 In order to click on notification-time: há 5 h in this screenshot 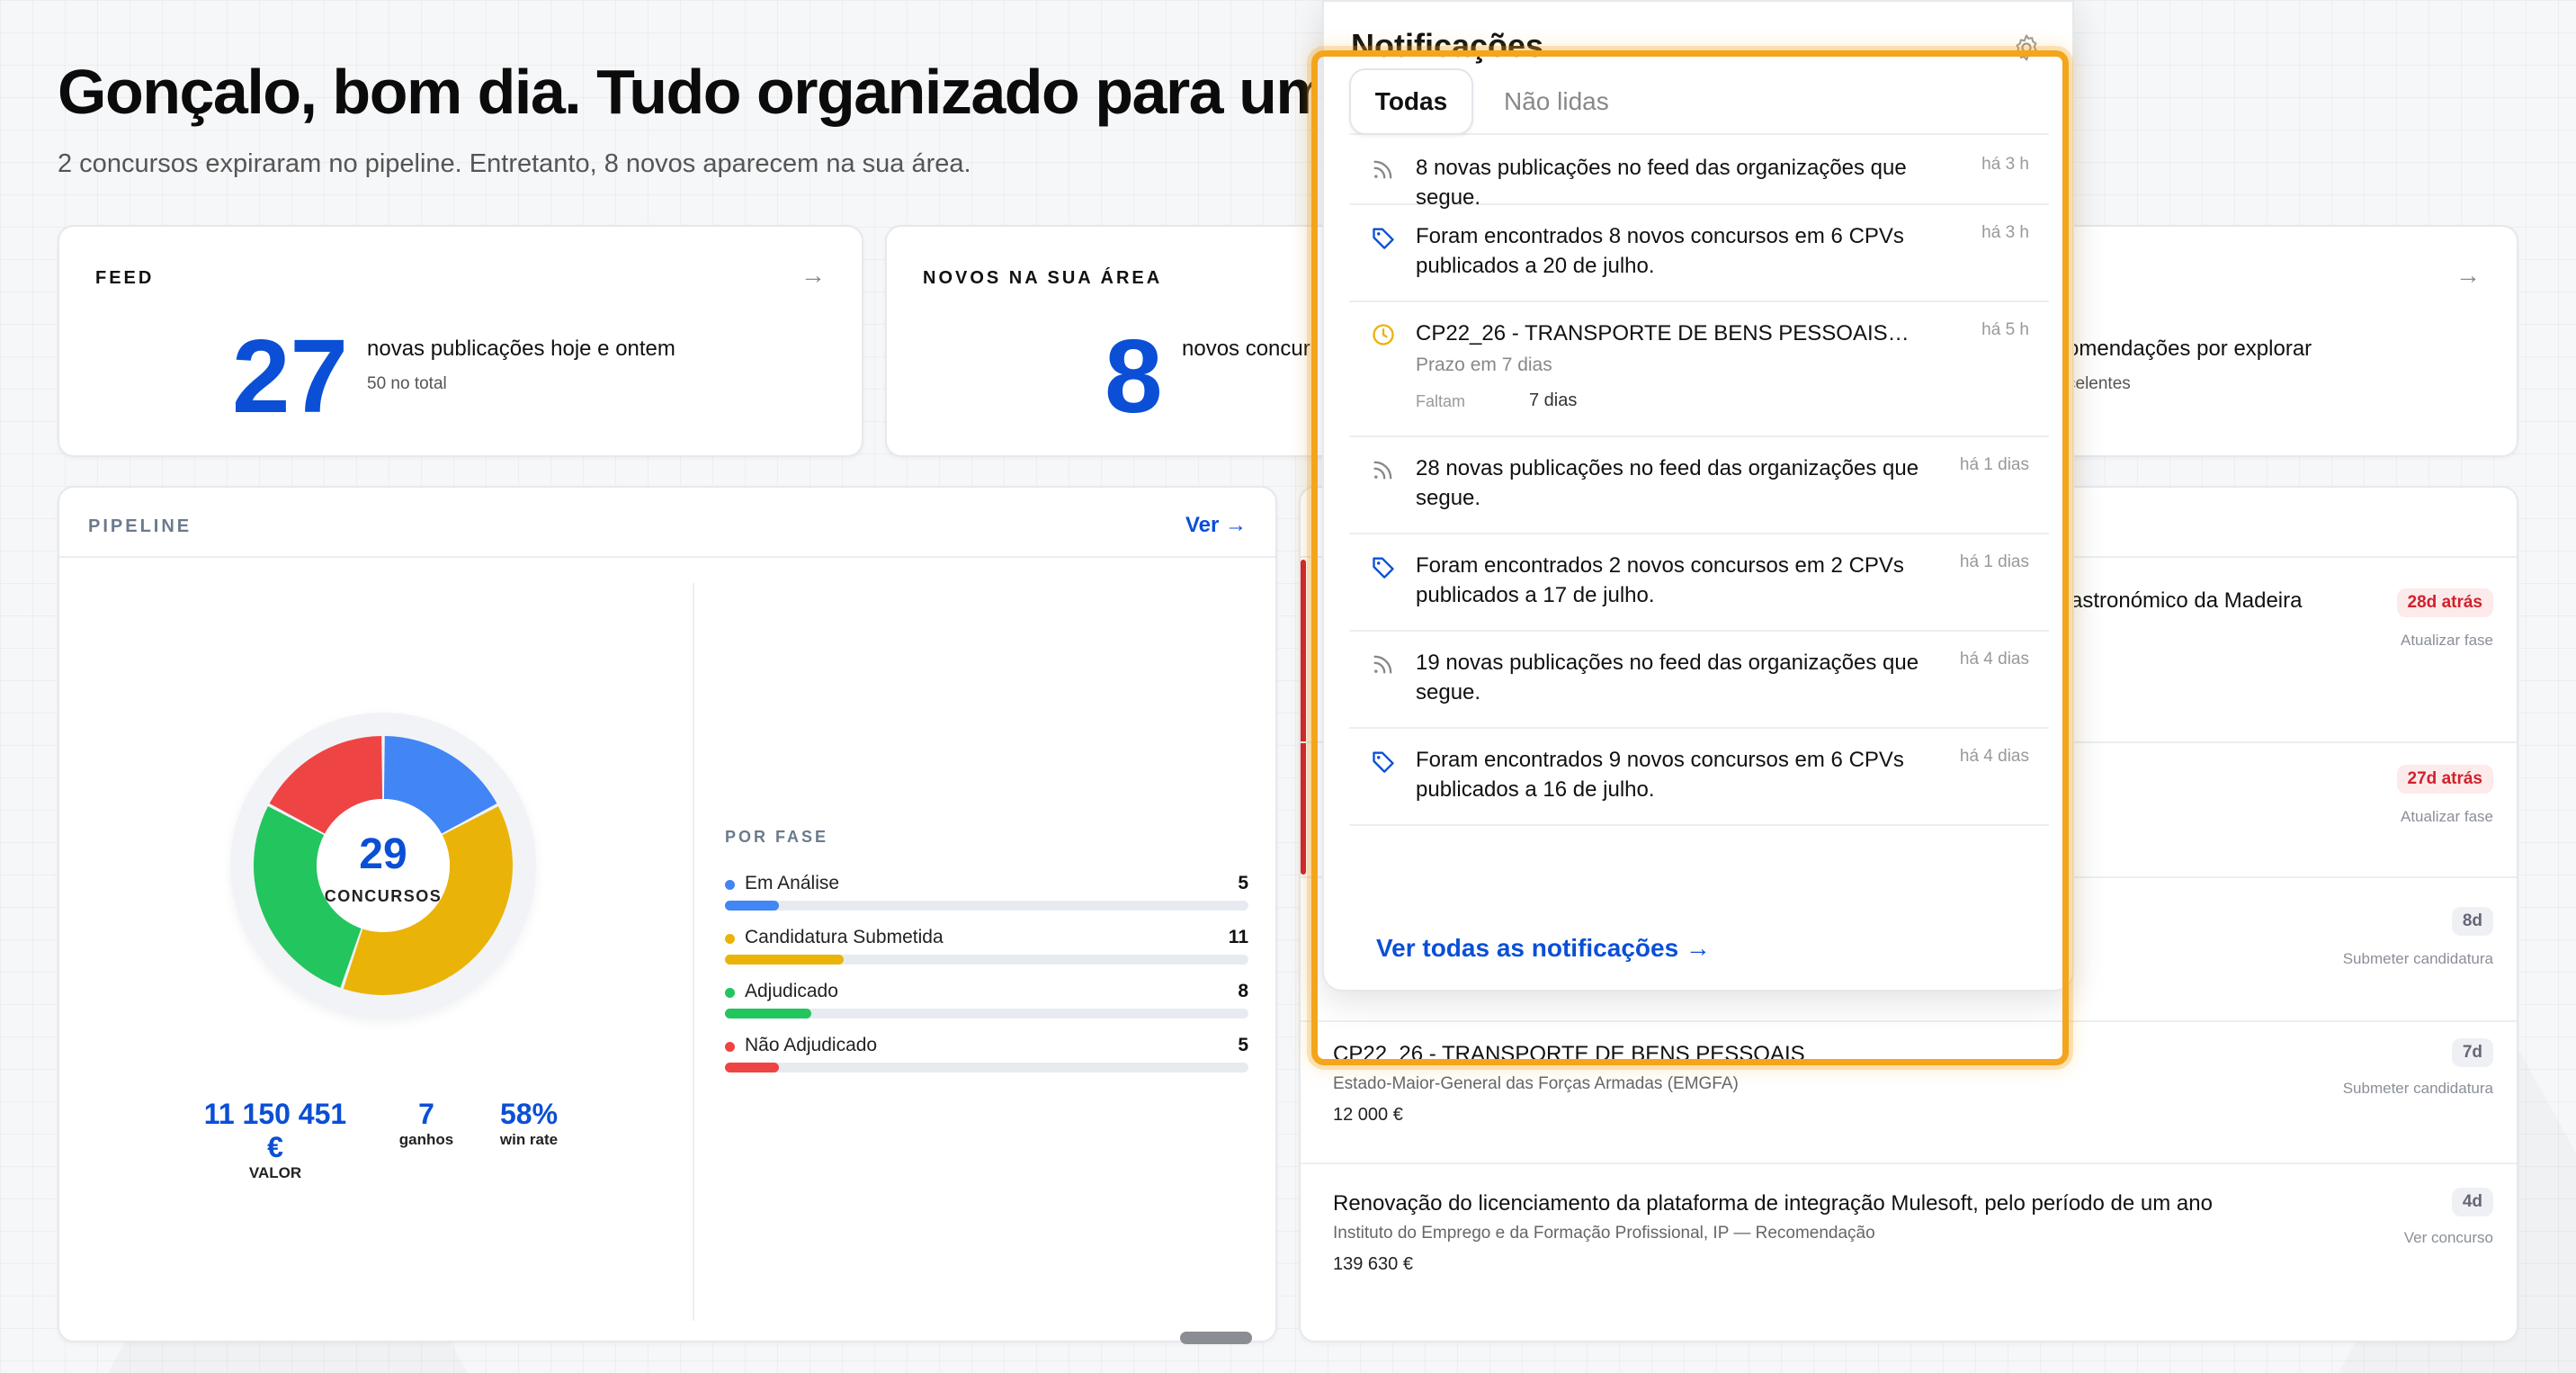, I will do `click(2005, 329)`.